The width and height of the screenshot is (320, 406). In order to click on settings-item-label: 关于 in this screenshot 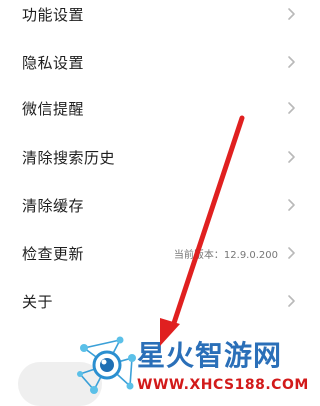, I will do `click(38, 301)`.